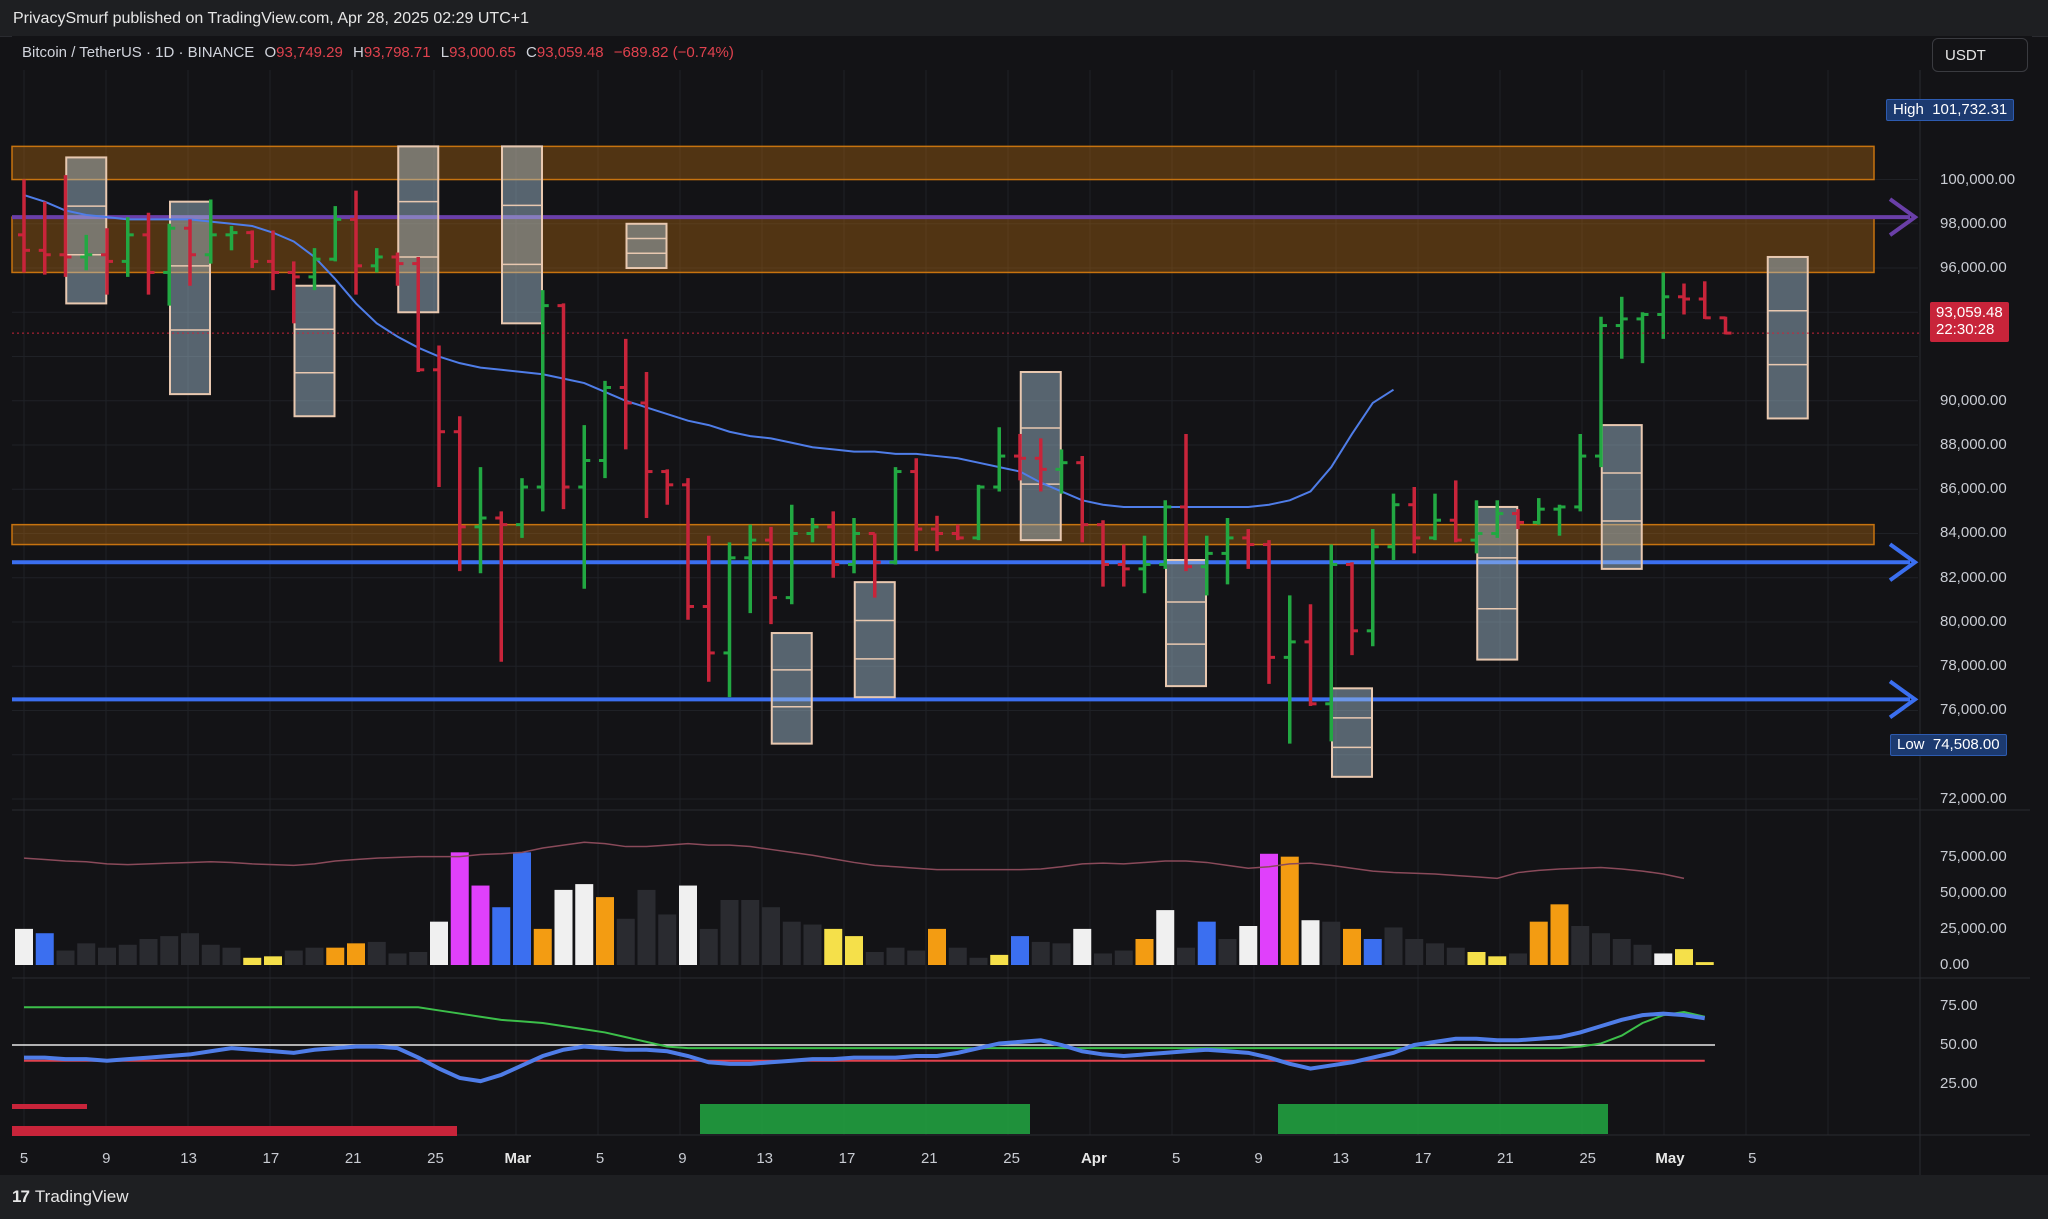  What do you see at coordinates (1970, 109) in the screenshot?
I see `high-badge-value: 101,732.31` at bounding box center [1970, 109].